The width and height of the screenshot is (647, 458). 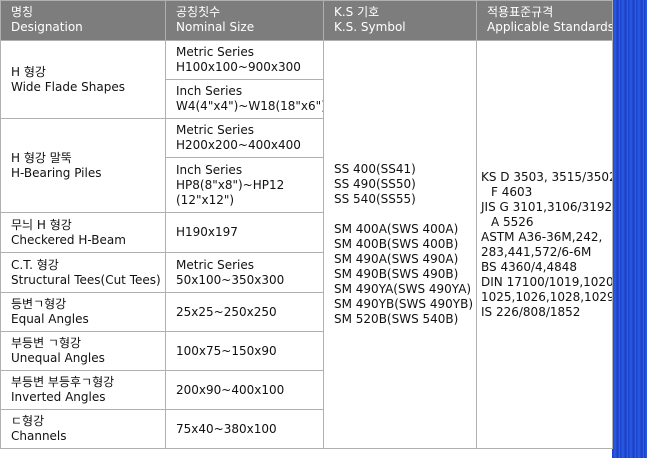 I want to click on standard-line: JIS G 3101,3106/3192, so click(x=547, y=206).